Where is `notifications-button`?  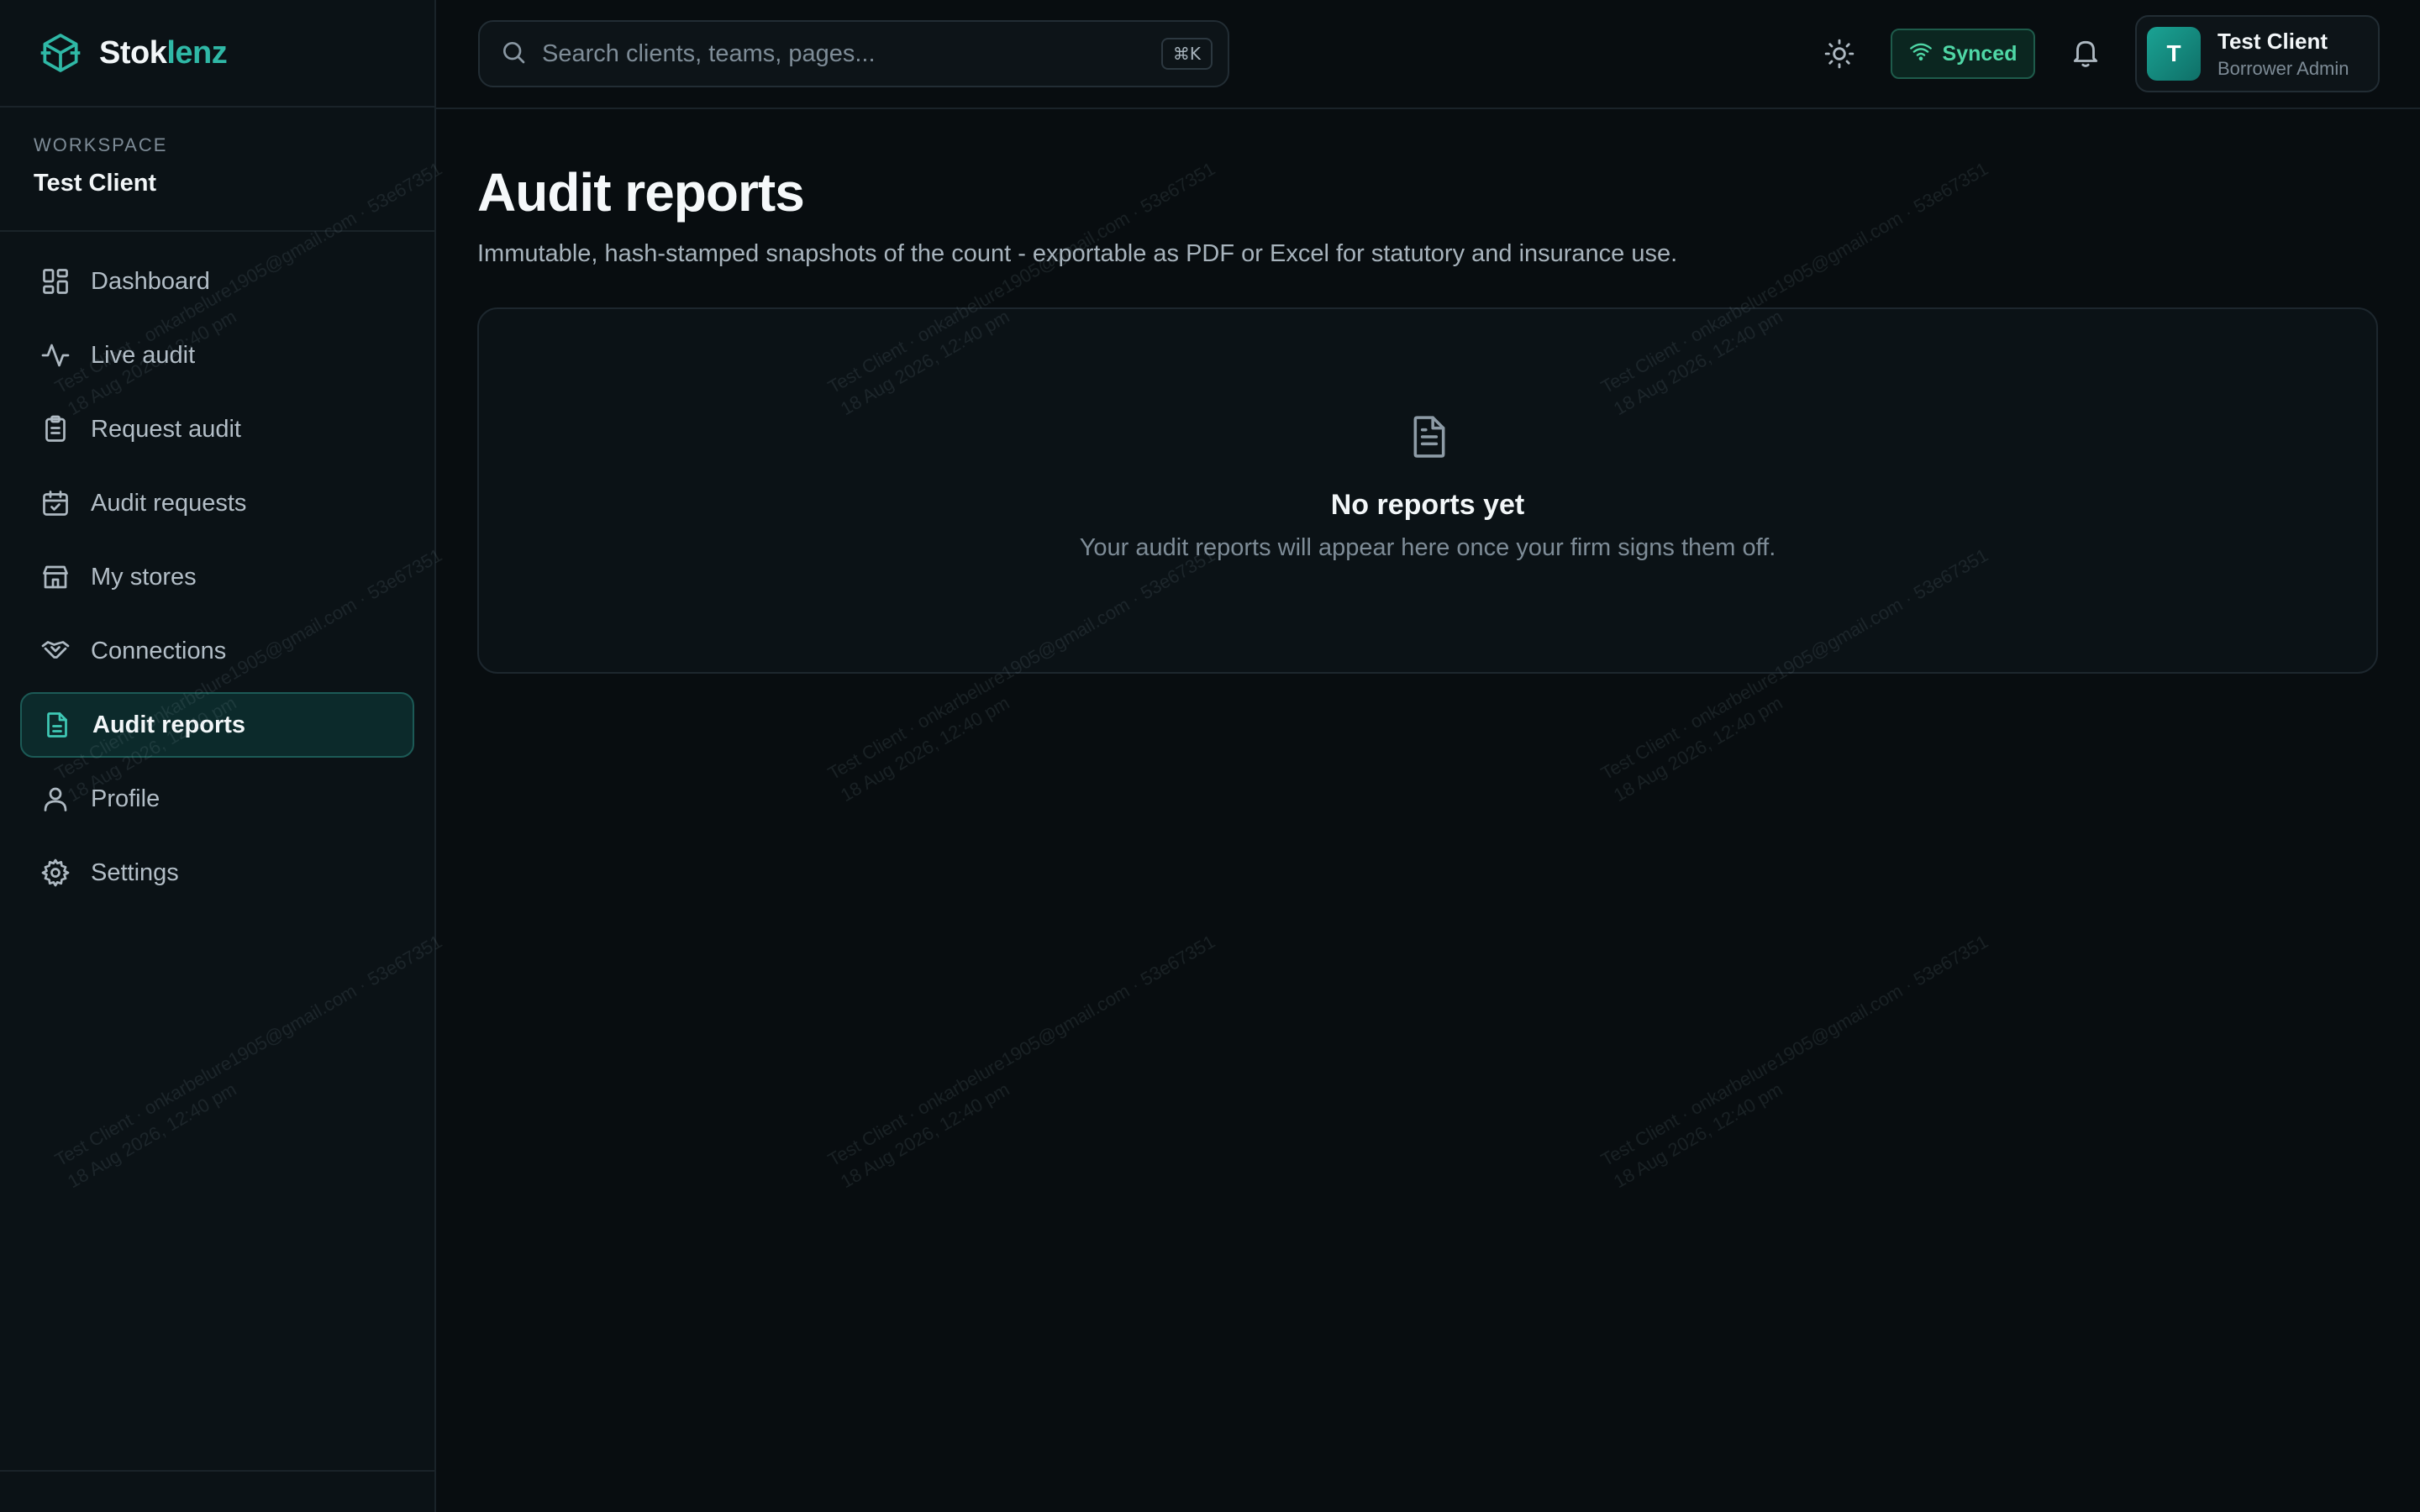 notifications-button is located at coordinates (2086, 54).